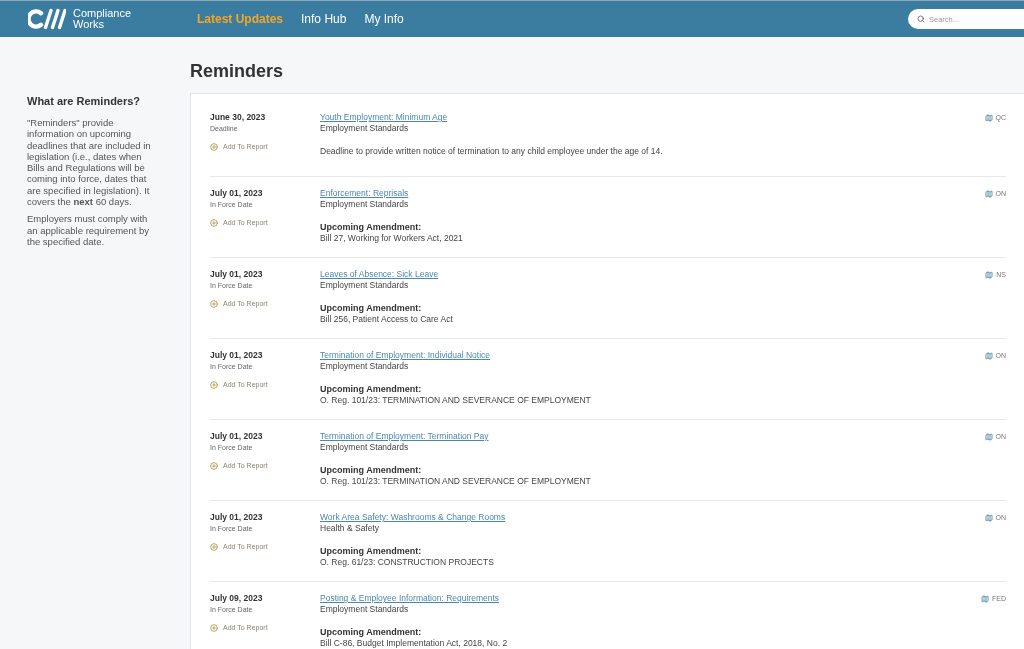 The width and height of the screenshot is (1024, 649). I want to click on reminder-description: Deadline to provide written notice of termination to any child employee under the age of 14., so click(491, 151).